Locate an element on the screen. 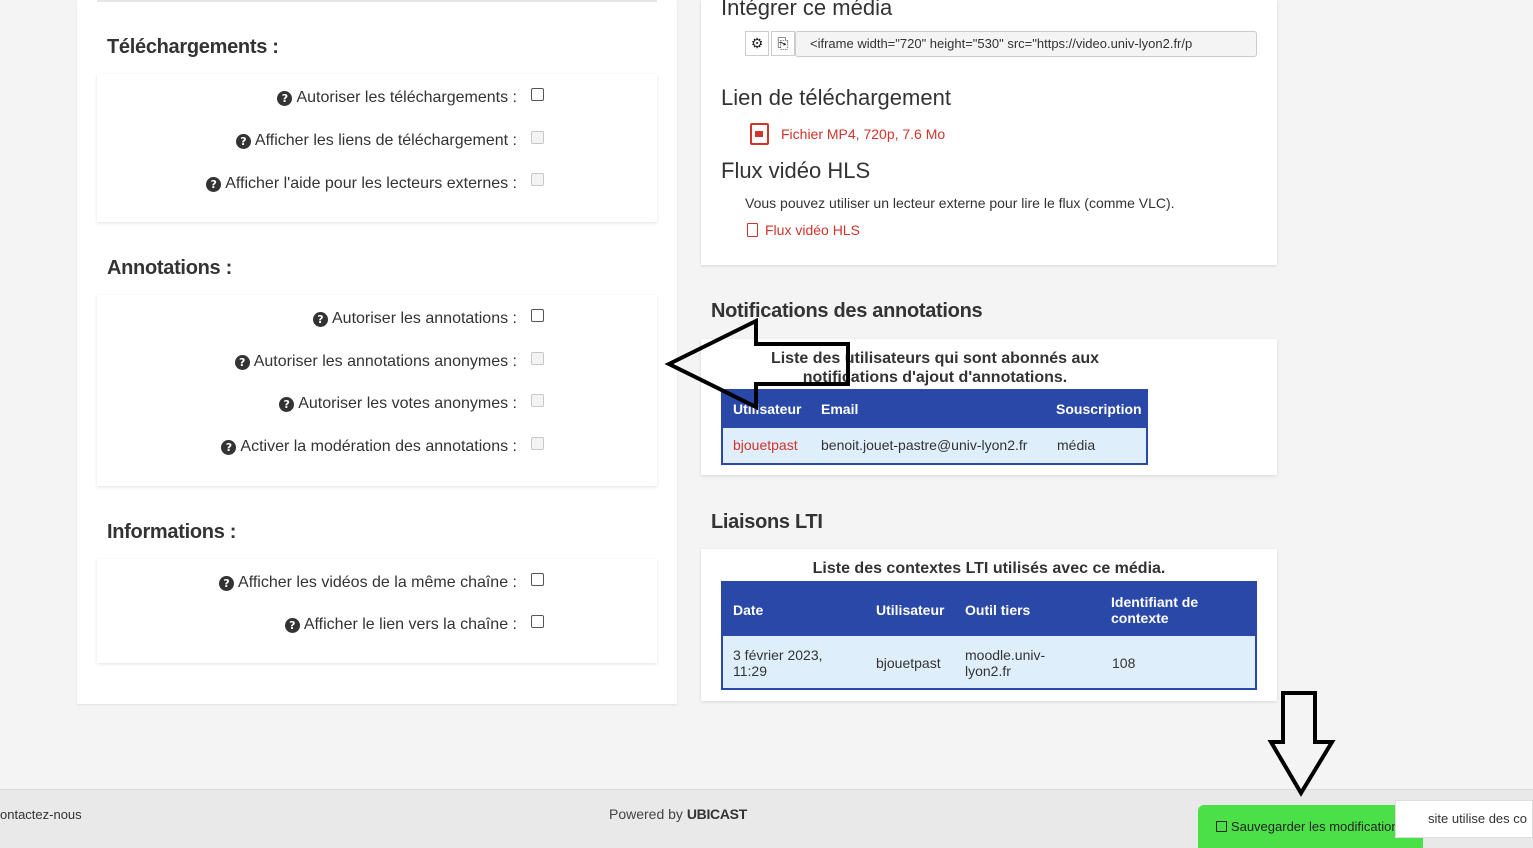  lti-user: bjouetpast is located at coordinates (908, 663).